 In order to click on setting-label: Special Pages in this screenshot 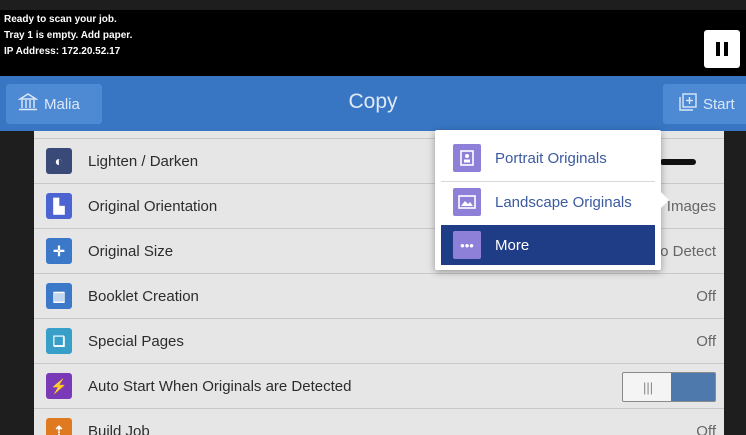, I will do `click(136, 341)`.